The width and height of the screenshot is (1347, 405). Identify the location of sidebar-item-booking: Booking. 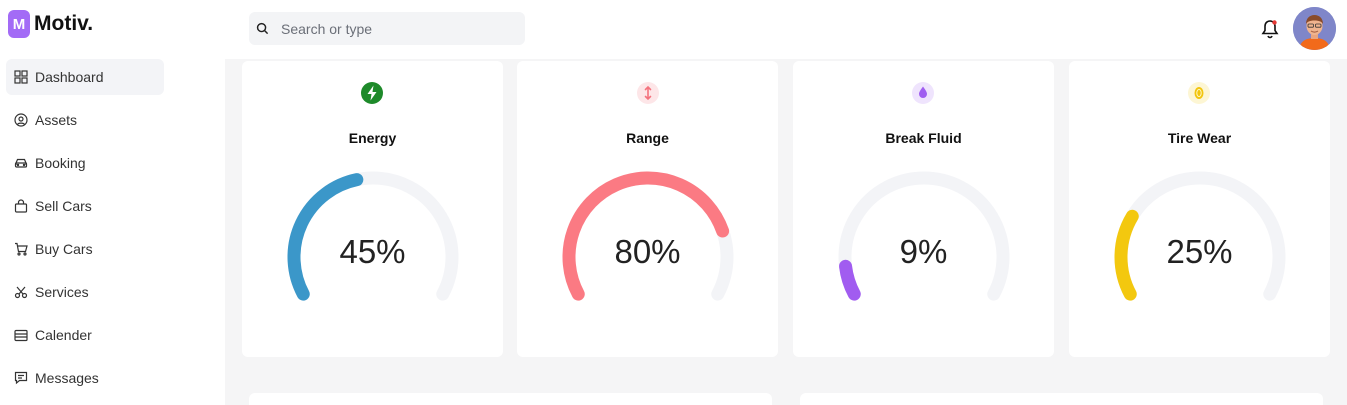
(85, 163).